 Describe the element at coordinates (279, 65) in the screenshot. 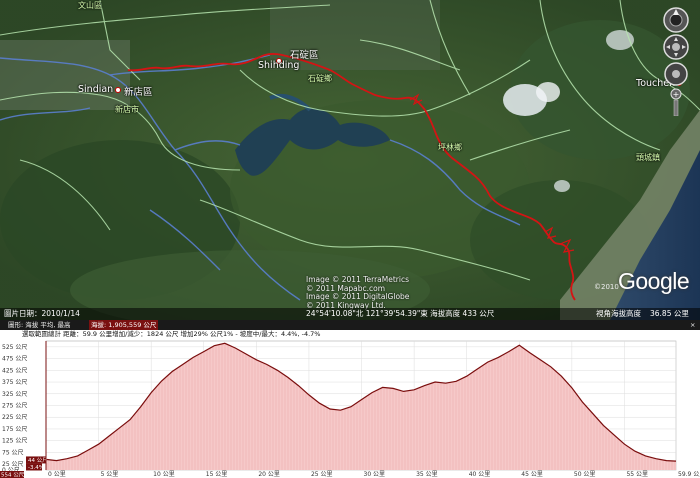

I see `label-shiding-en: Shihding` at that location.